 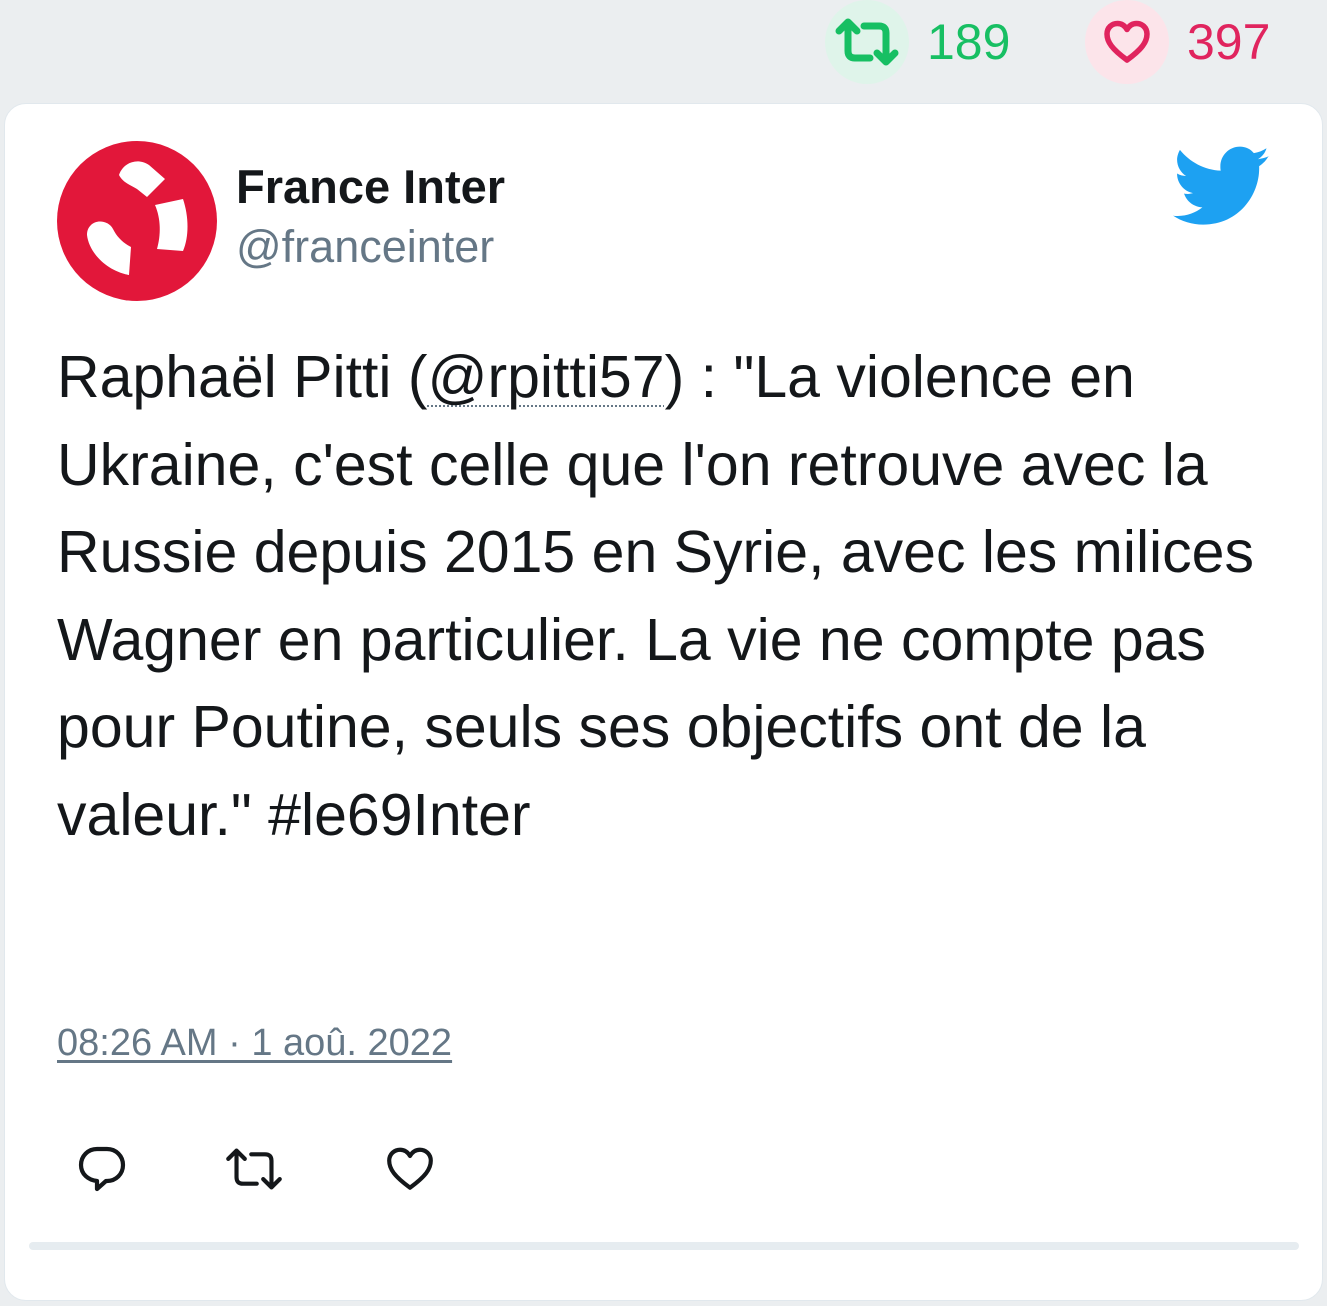 What do you see at coordinates (370, 187) in the screenshot?
I see `author-name: France Inter` at bounding box center [370, 187].